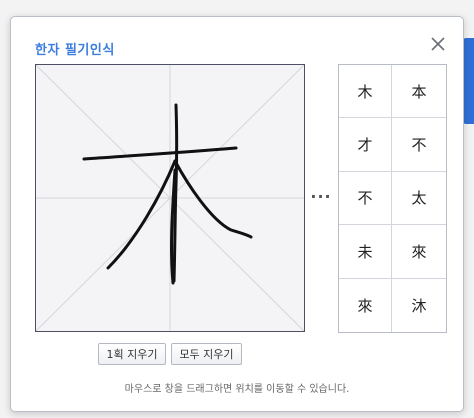 This screenshot has height=418, width=474. What do you see at coordinates (237, 389) in the screenshot?
I see `drag-hint-text: 마우스로 창을 드래그하면 위치를 이동할 수 있습니다.` at bounding box center [237, 389].